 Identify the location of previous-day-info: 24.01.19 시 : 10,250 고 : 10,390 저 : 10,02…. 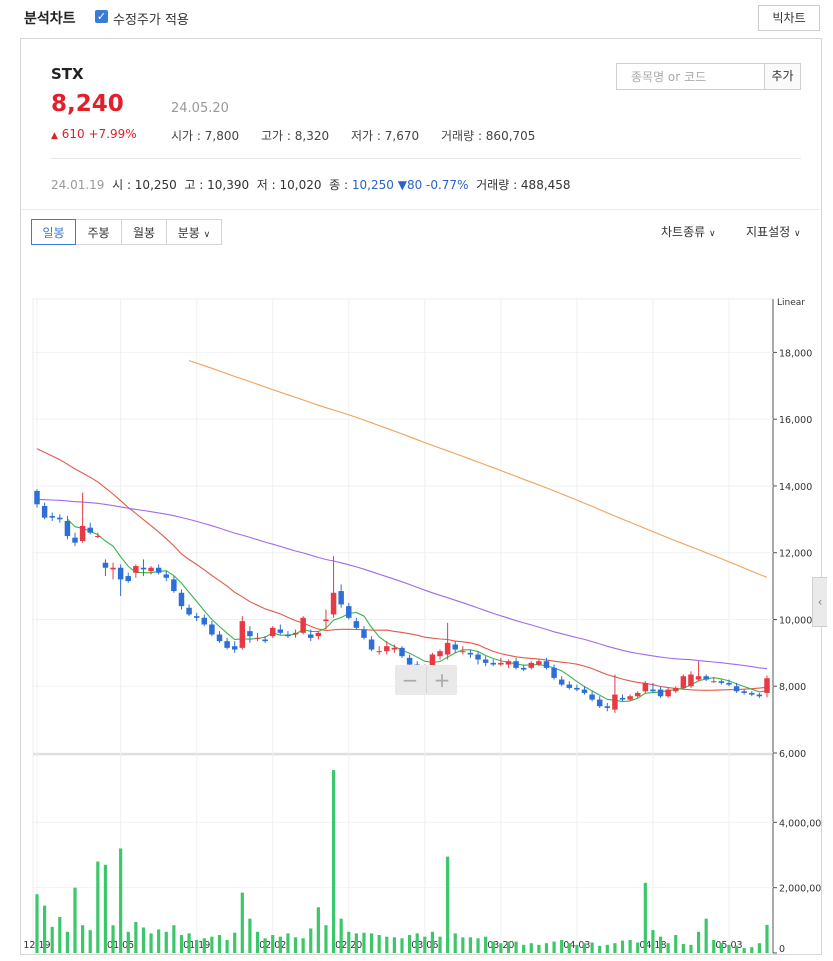
(311, 185).